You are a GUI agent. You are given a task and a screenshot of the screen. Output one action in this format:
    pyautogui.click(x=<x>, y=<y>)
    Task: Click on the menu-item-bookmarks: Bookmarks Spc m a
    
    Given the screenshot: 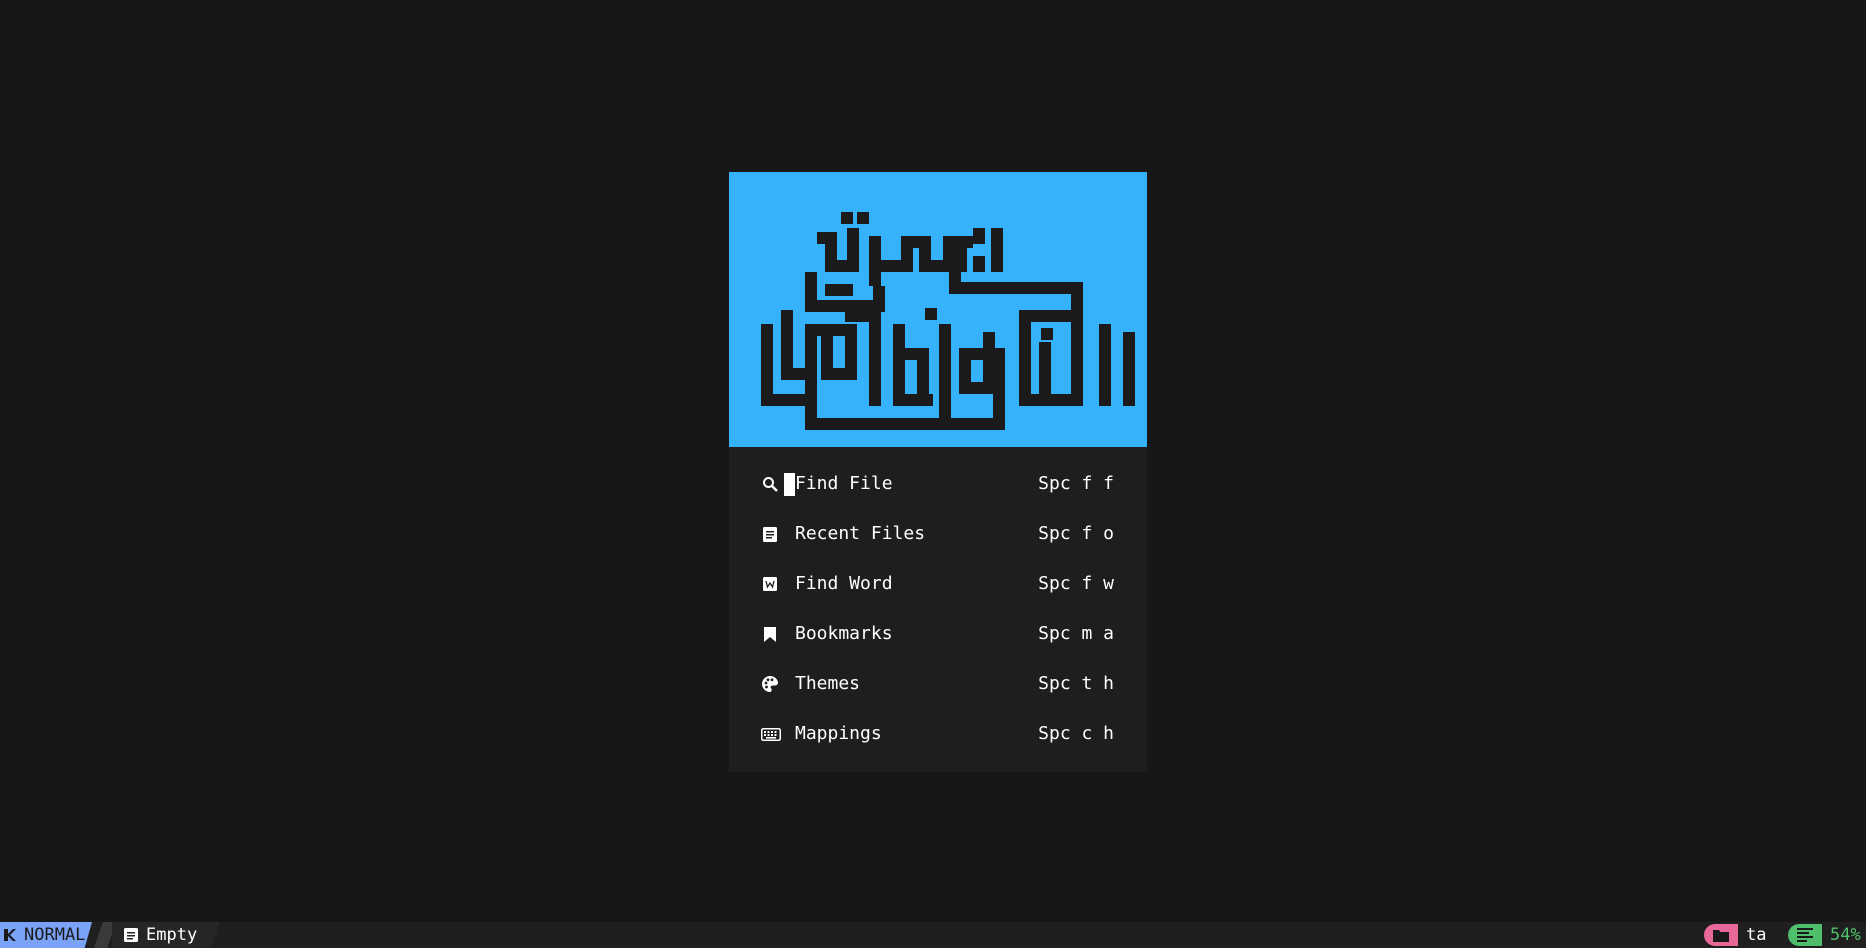 What is the action you would take?
    pyautogui.click(x=938, y=635)
    